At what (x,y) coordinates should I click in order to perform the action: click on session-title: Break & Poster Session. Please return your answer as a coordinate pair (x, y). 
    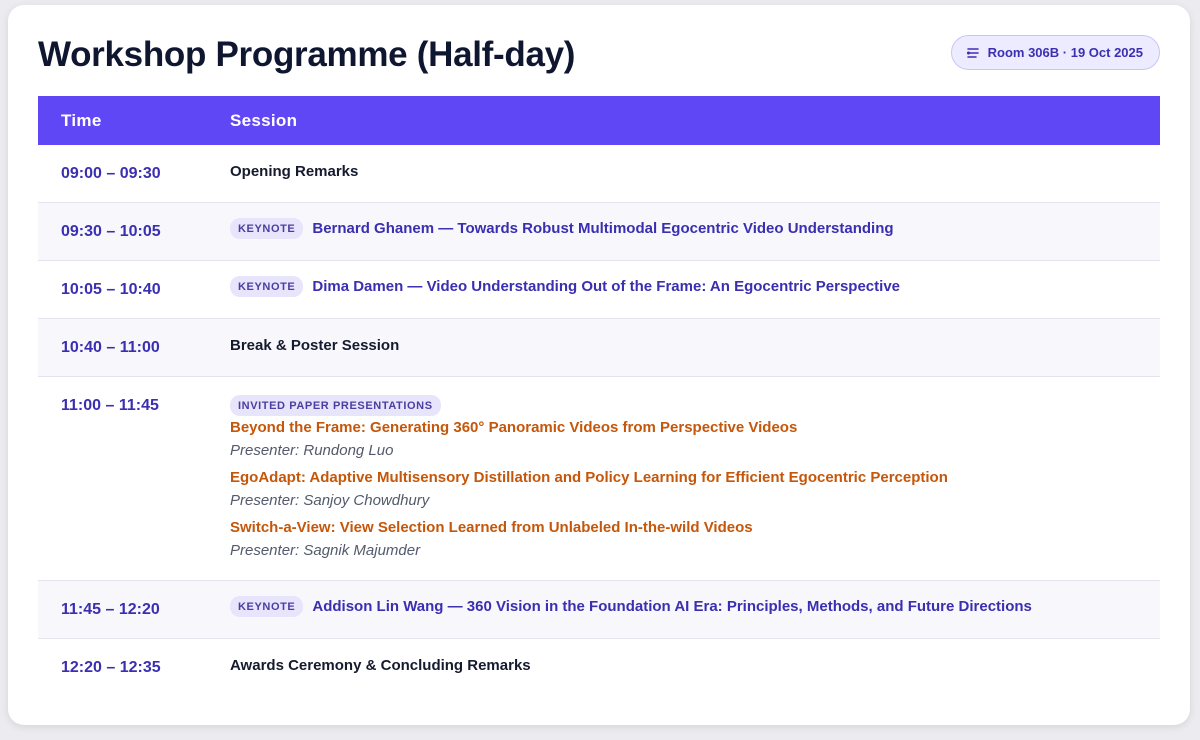
    Looking at the image, I should click on (315, 345).